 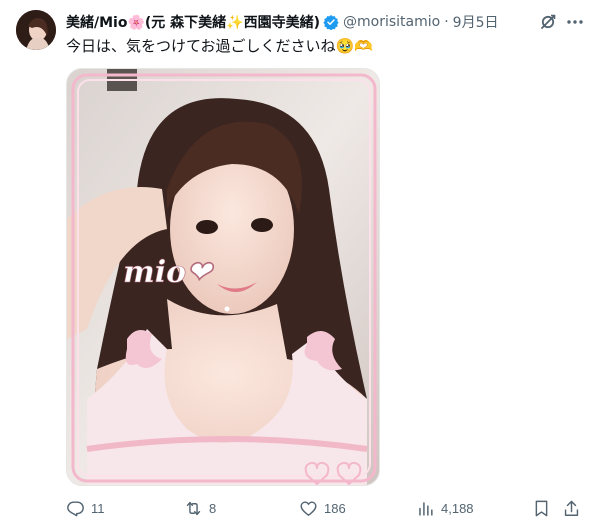 I want to click on image-overlay-text: mio❤, so click(x=168, y=272).